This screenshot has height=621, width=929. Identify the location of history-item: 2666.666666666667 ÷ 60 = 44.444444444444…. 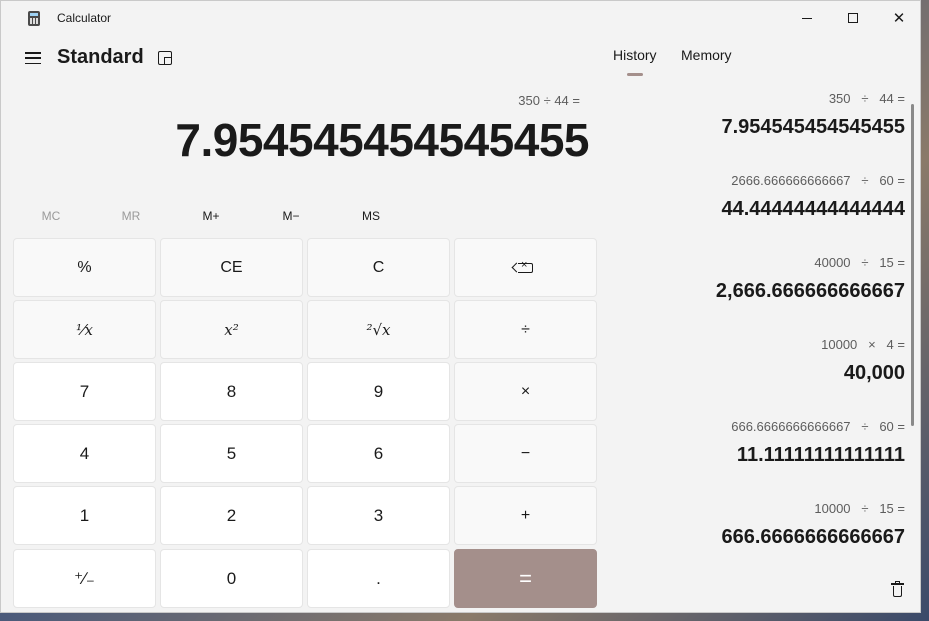
(759, 208).